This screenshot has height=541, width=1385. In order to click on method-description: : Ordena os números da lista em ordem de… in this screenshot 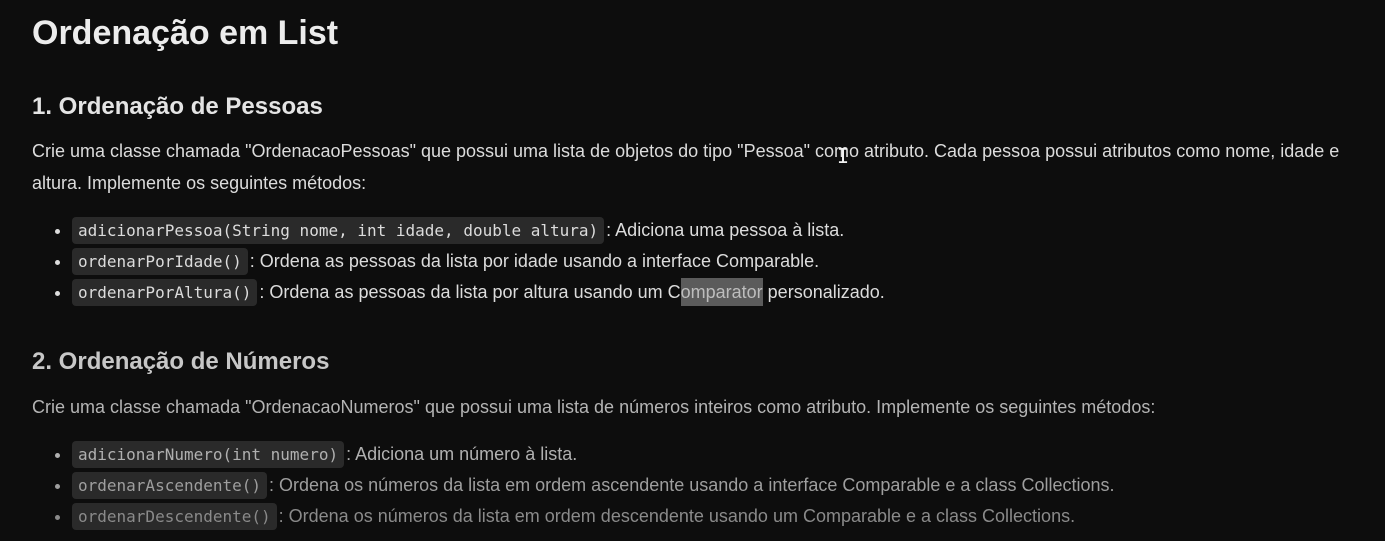, I will do `click(677, 516)`.